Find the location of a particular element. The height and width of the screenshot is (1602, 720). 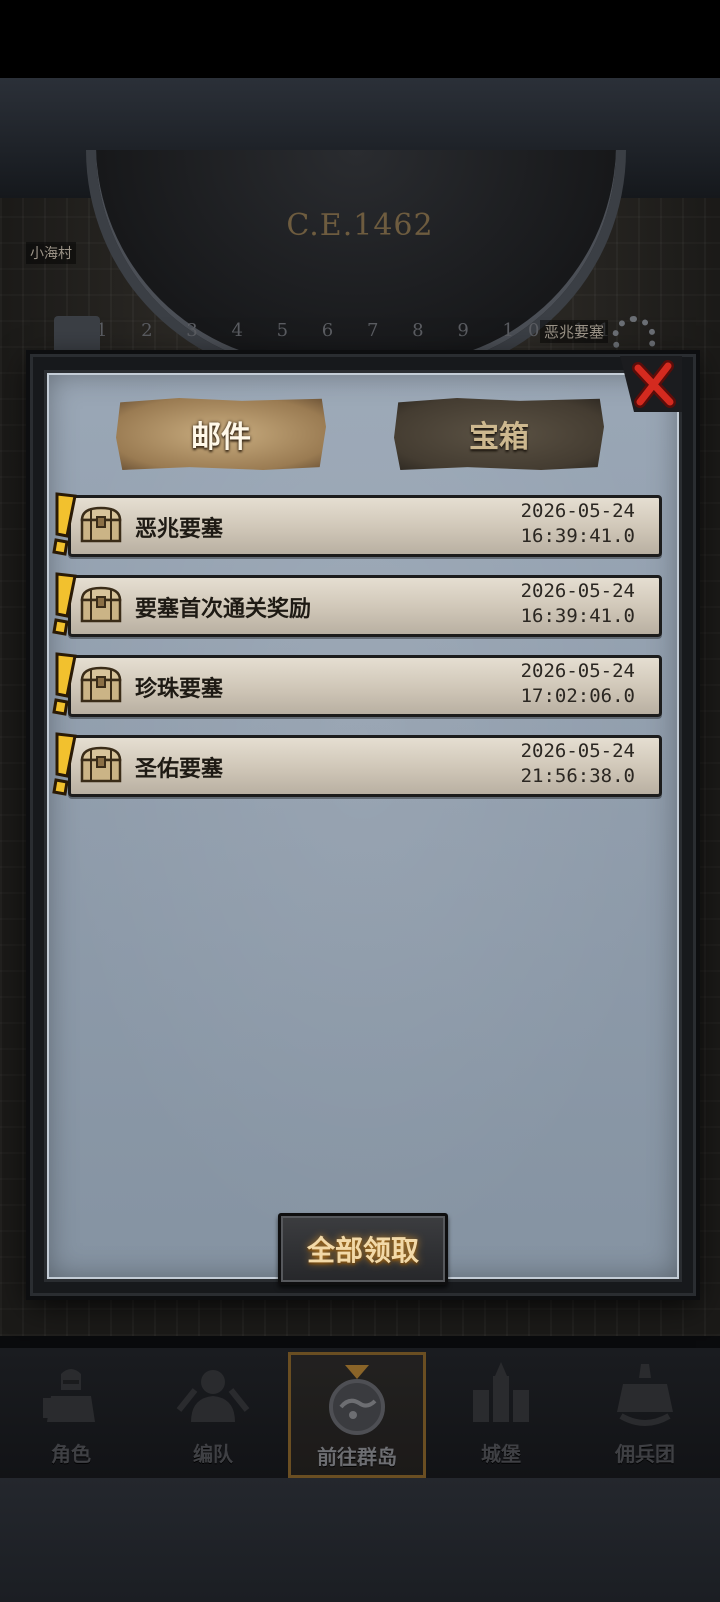

claim-all-button: 全部领取 is located at coordinates (363, 1249).